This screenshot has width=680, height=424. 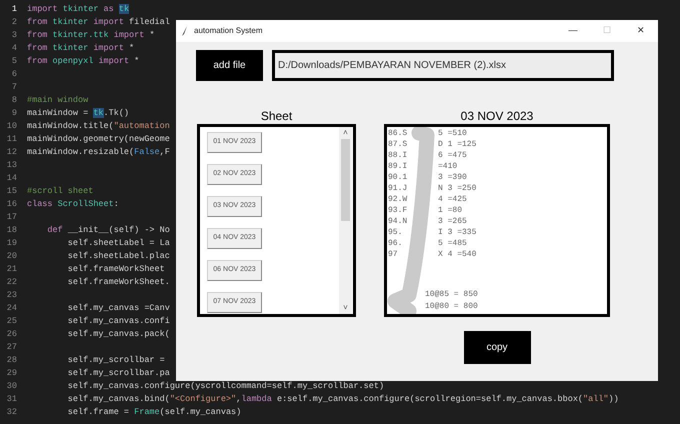 What do you see at coordinates (11, 243) in the screenshot?
I see `line-number: 19` at bounding box center [11, 243].